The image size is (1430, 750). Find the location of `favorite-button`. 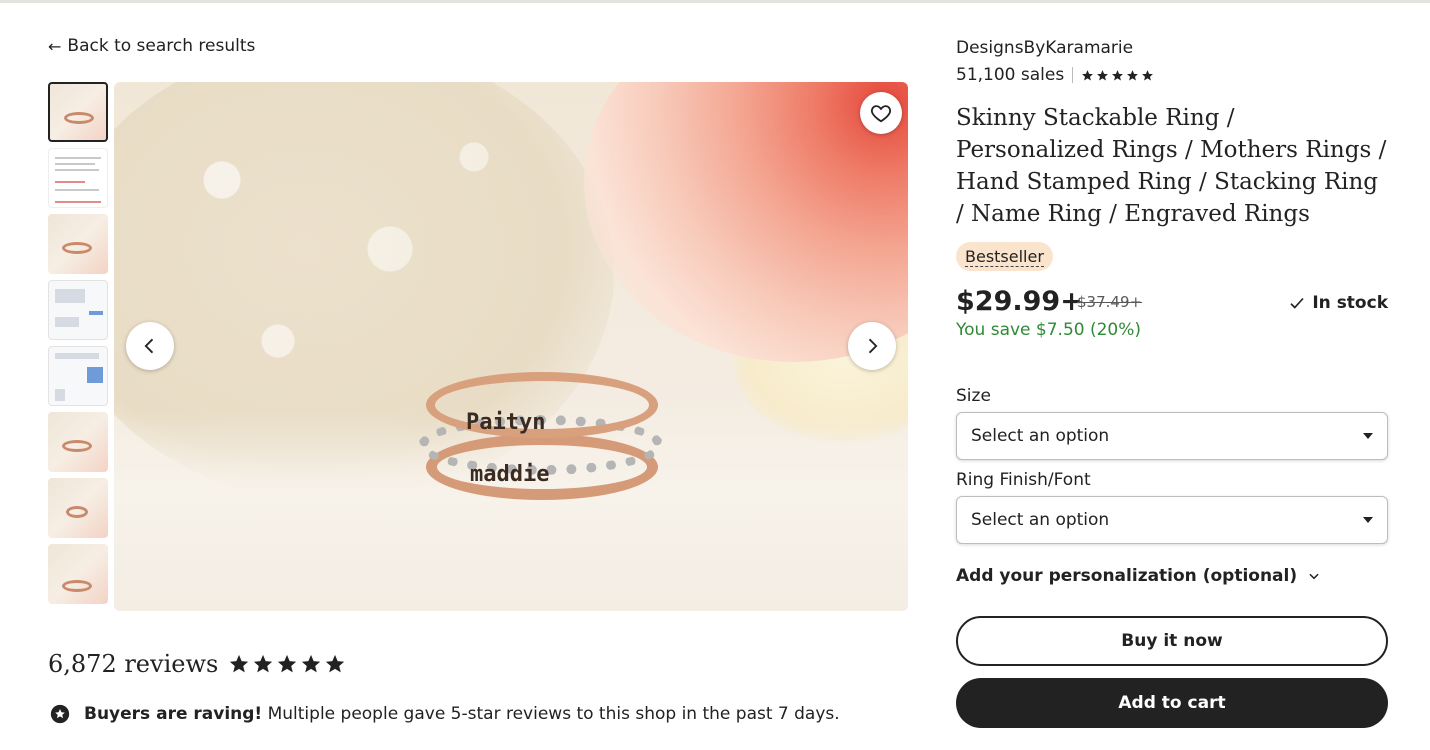

favorite-button is located at coordinates (881, 113).